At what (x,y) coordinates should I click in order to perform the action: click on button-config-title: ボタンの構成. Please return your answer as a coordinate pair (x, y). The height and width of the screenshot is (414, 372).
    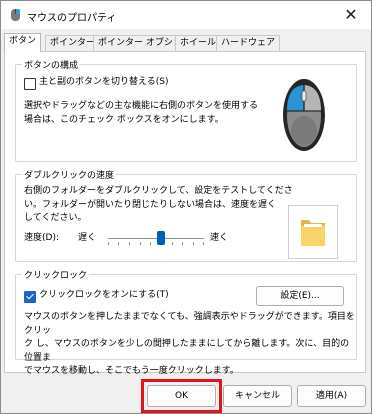
    Looking at the image, I should click on (51, 64).